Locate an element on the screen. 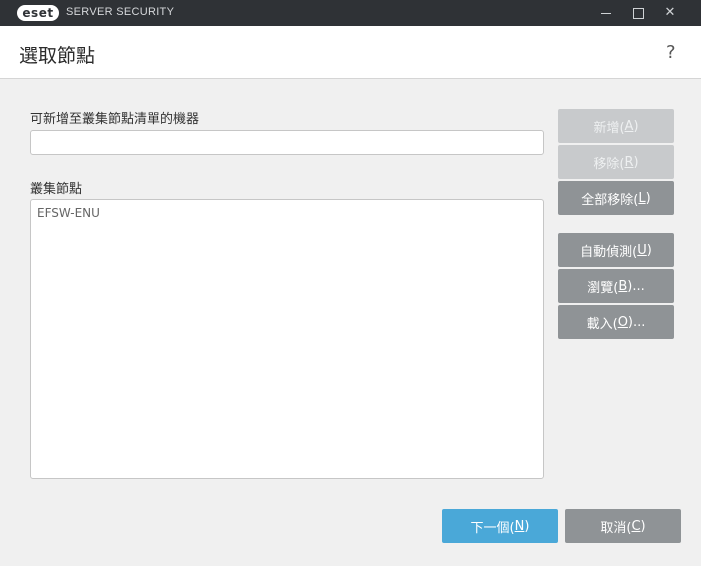  close-icon: ✕ is located at coordinates (670, 12).